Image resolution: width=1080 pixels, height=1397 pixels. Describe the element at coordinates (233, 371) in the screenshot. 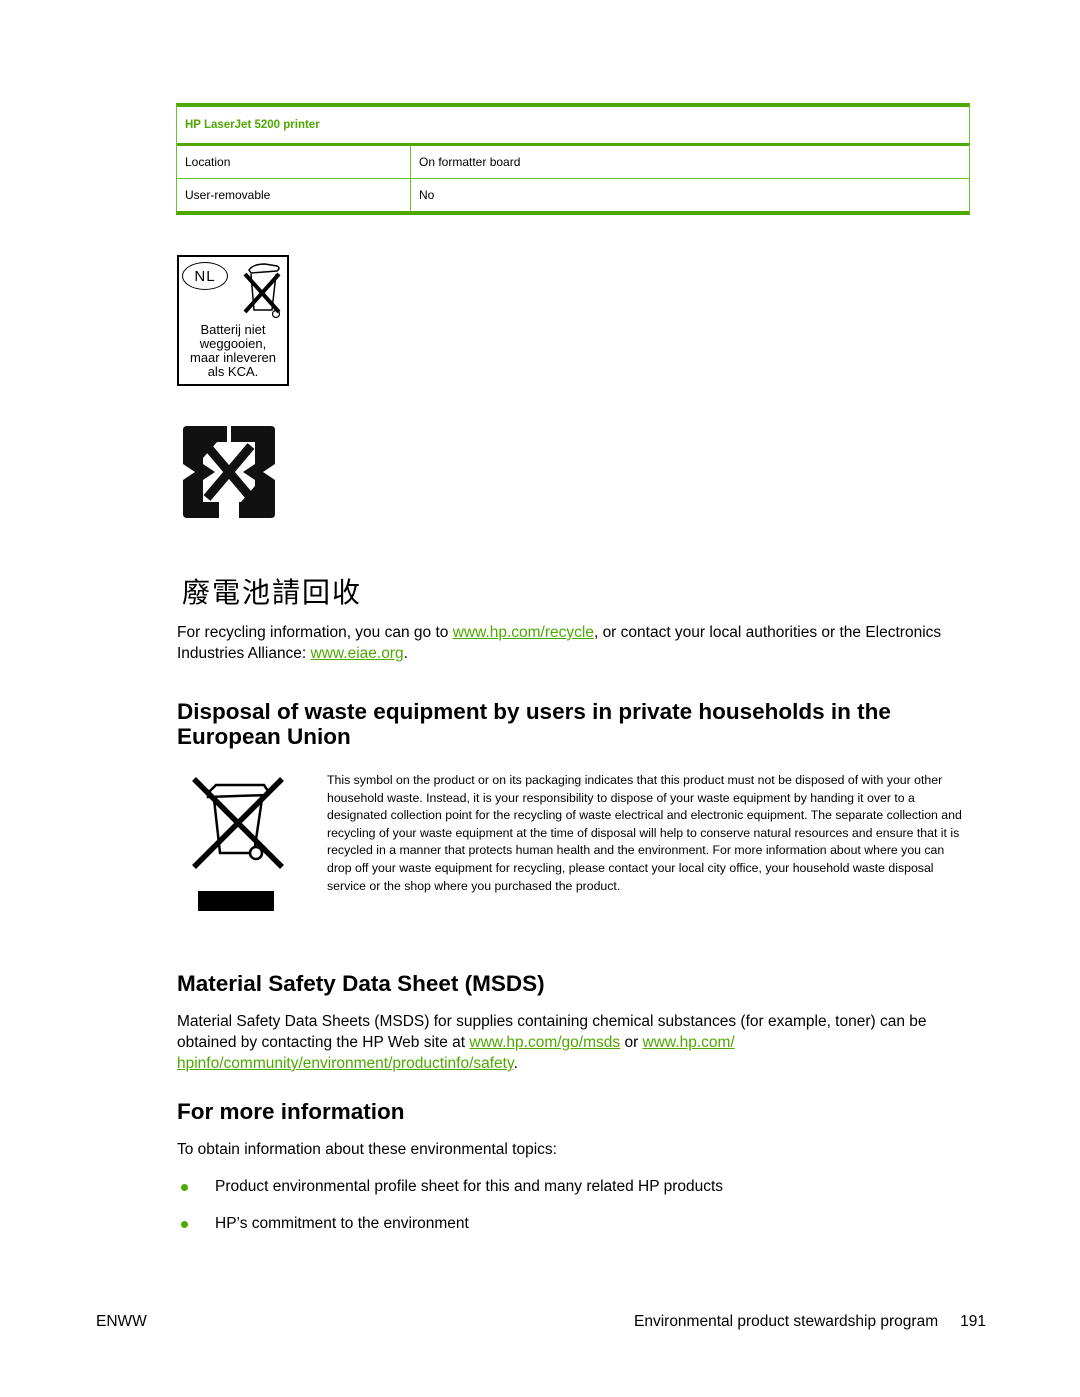

I see `nl-label-line: als KCA.` at that location.